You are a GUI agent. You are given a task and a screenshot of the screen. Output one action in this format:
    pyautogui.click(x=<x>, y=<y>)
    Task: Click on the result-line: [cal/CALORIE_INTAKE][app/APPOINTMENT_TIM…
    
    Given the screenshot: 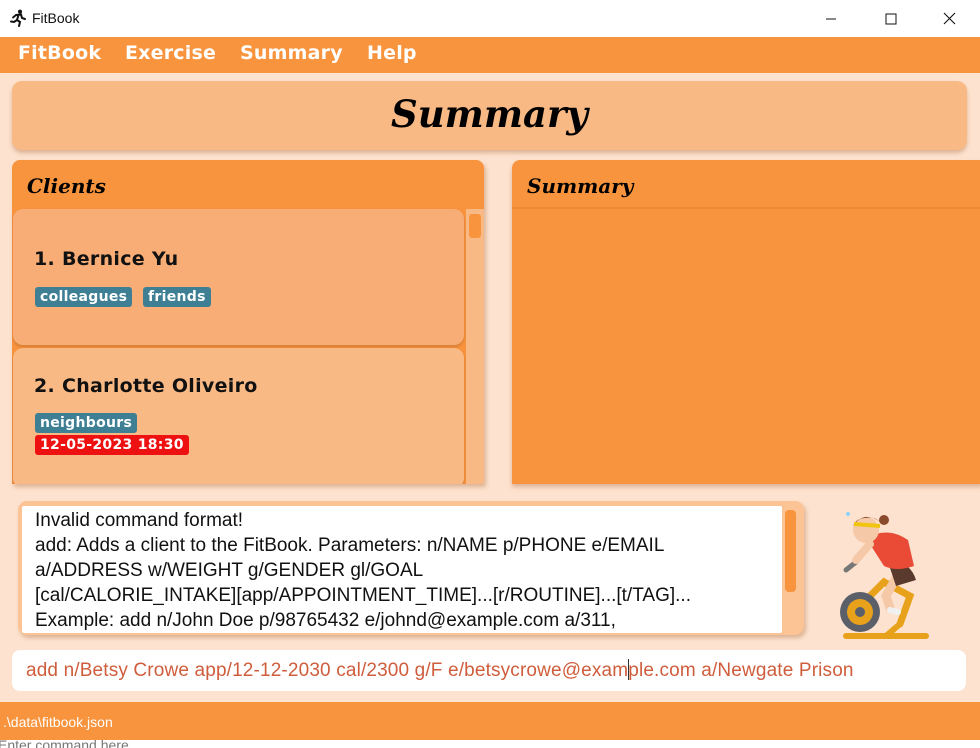 What is the action you would take?
    pyautogui.click(x=363, y=595)
    